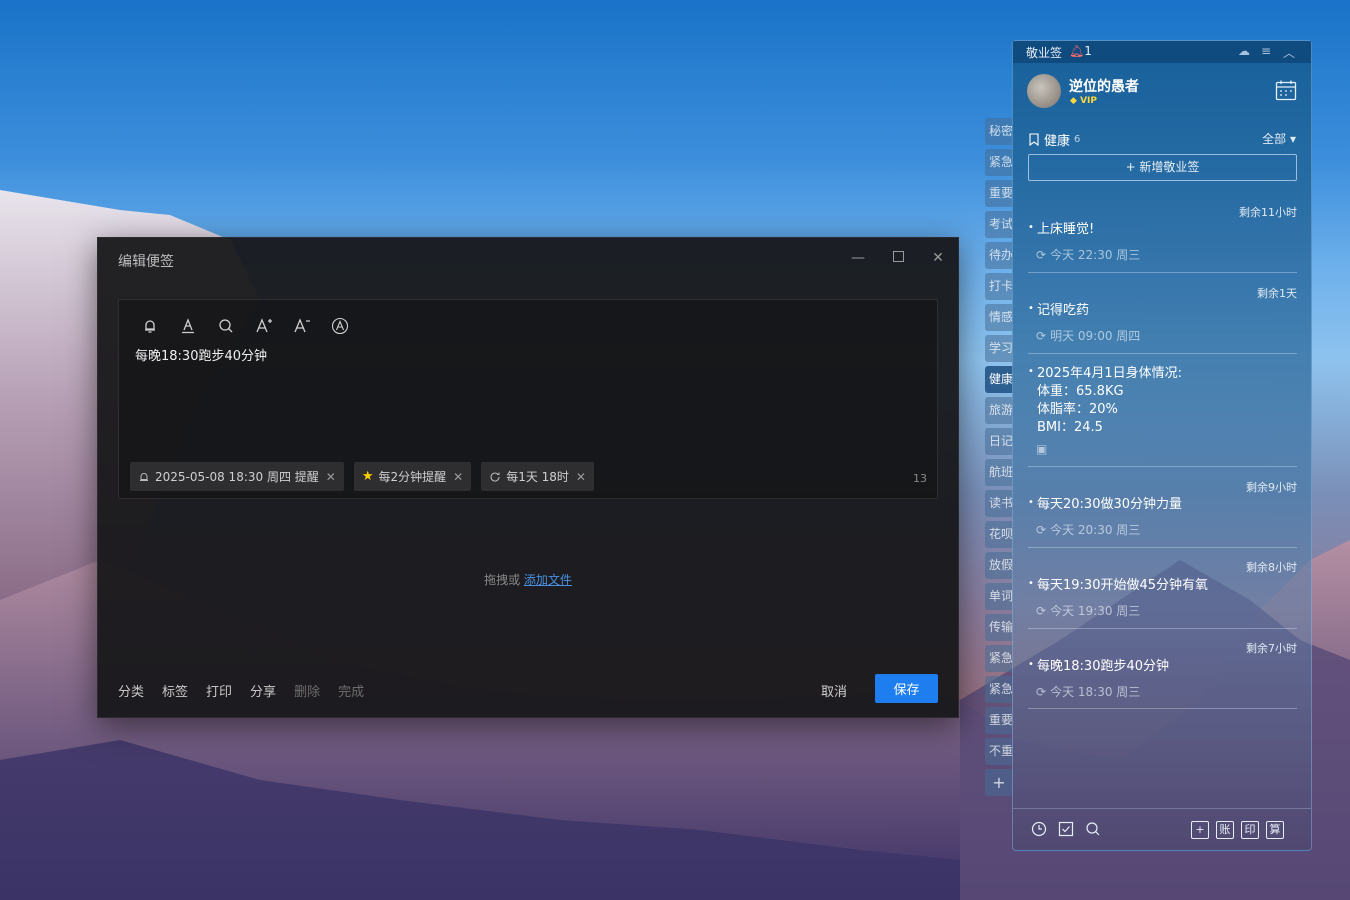  I want to click on char-count: 13, so click(920, 478).